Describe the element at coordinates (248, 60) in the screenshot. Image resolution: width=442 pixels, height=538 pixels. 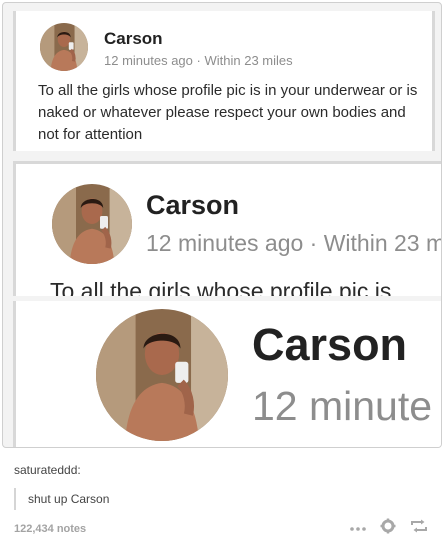
I see `post-distance: Within 23 miles` at that location.